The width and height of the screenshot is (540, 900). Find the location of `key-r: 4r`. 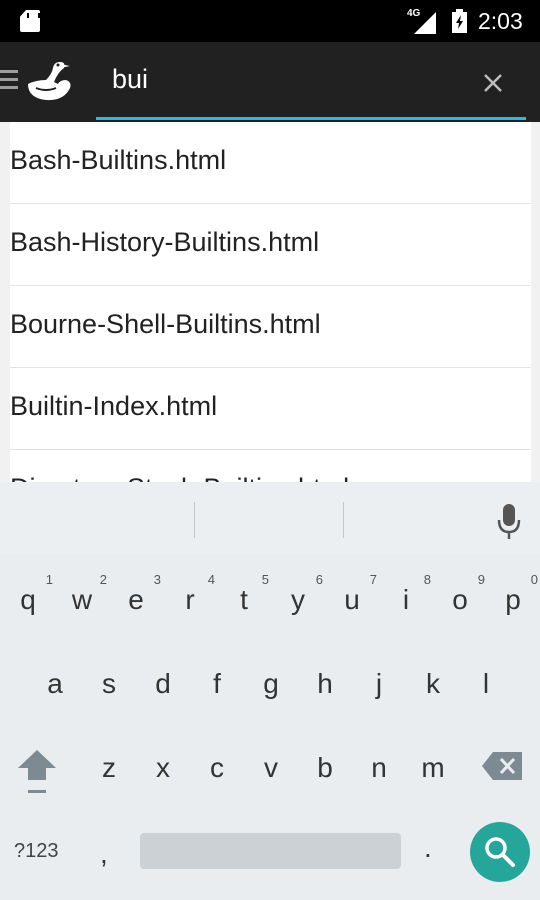

key-r: 4r is located at coordinates (190, 598).